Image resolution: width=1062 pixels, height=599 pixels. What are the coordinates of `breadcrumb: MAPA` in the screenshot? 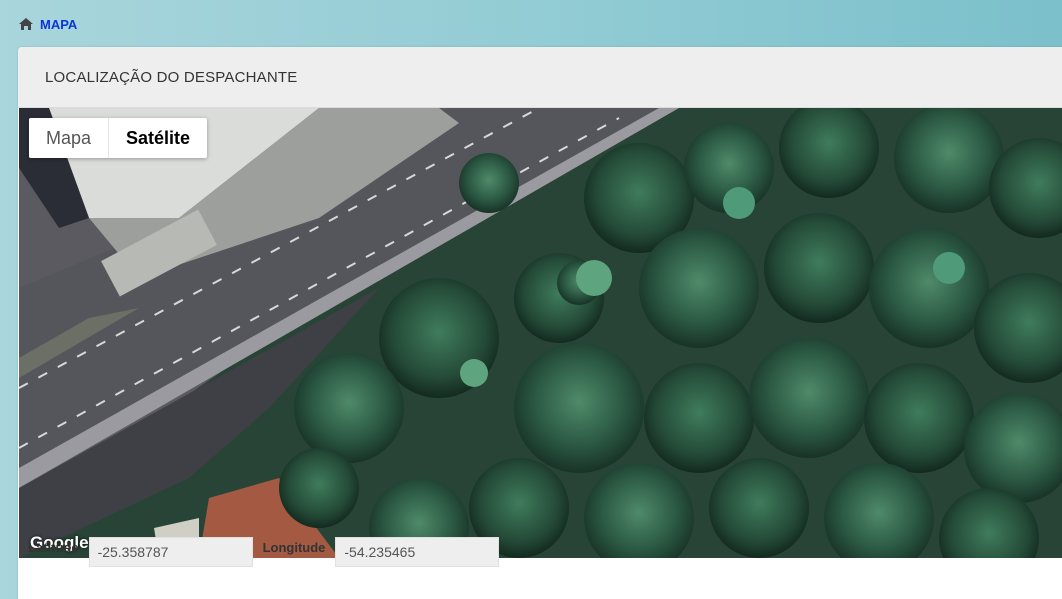 It's located at (47, 24).